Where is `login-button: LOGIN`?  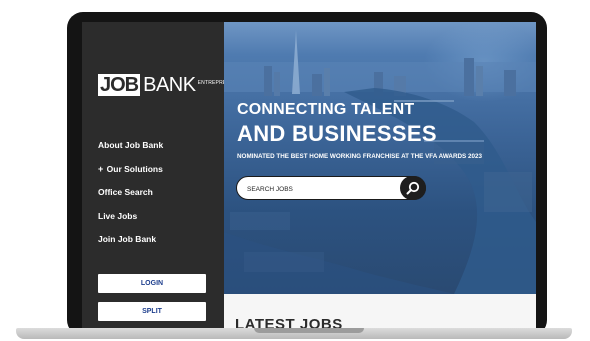 login-button: LOGIN is located at coordinates (152, 283).